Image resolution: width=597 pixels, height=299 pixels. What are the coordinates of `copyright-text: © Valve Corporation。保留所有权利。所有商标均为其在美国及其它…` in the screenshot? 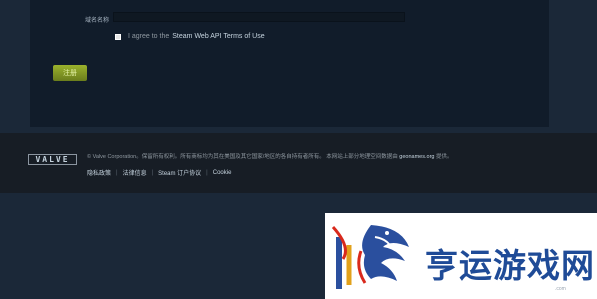 It's located at (242, 157).